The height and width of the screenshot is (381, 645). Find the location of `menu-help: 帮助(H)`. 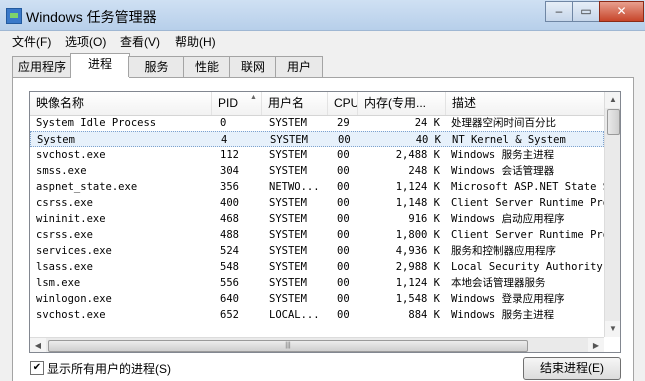

menu-help: 帮助(H) is located at coordinates (195, 41).